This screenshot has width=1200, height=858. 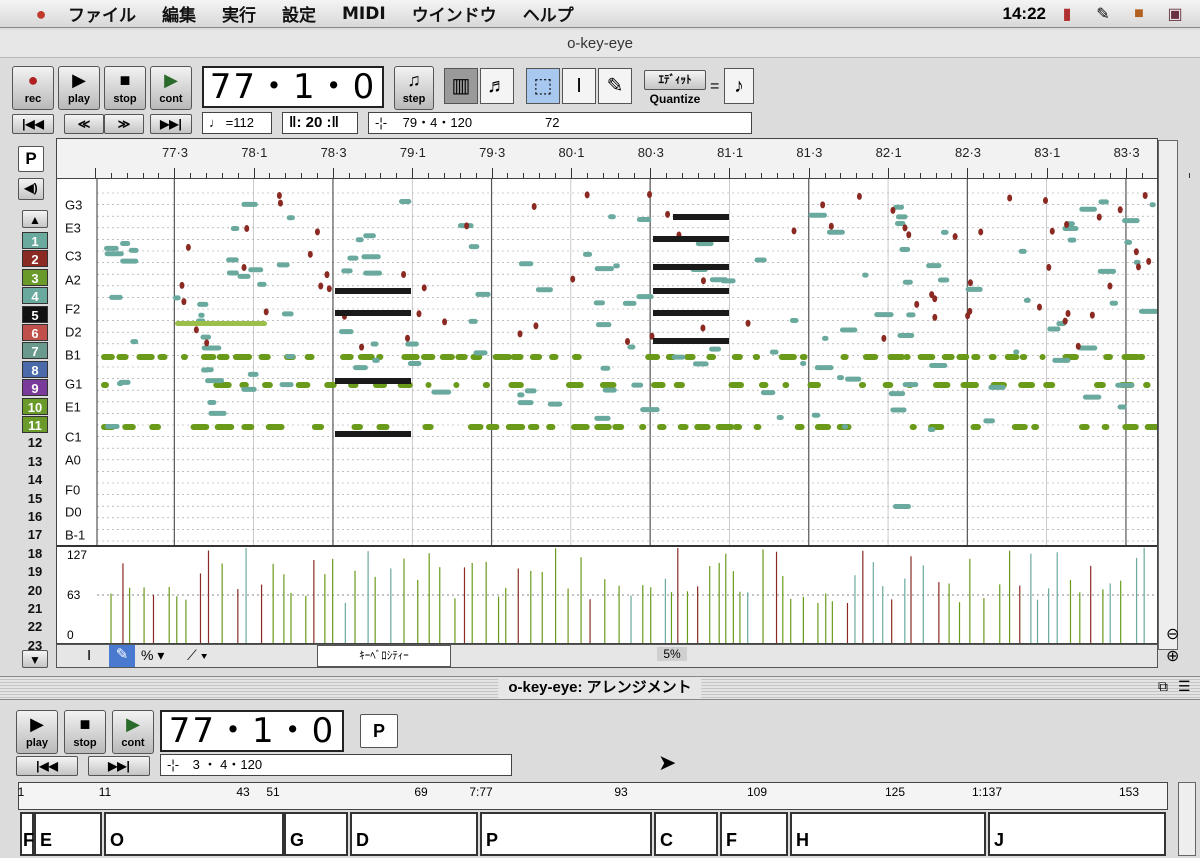 What do you see at coordinates (179, 13) in the screenshot?
I see `menu-edit: 編集` at bounding box center [179, 13].